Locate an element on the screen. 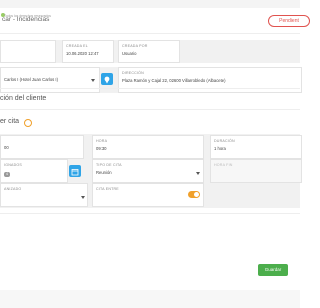  date-value: 00 is located at coordinates (6, 147).